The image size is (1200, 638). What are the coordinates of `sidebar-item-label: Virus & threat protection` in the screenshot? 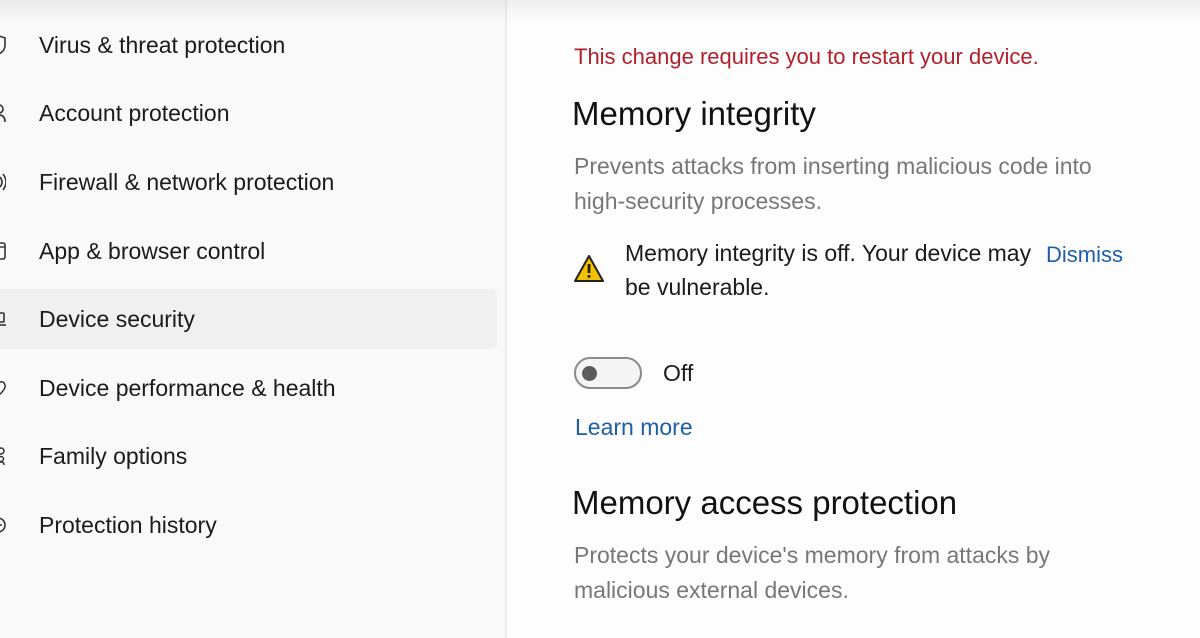 It's located at (162, 44).